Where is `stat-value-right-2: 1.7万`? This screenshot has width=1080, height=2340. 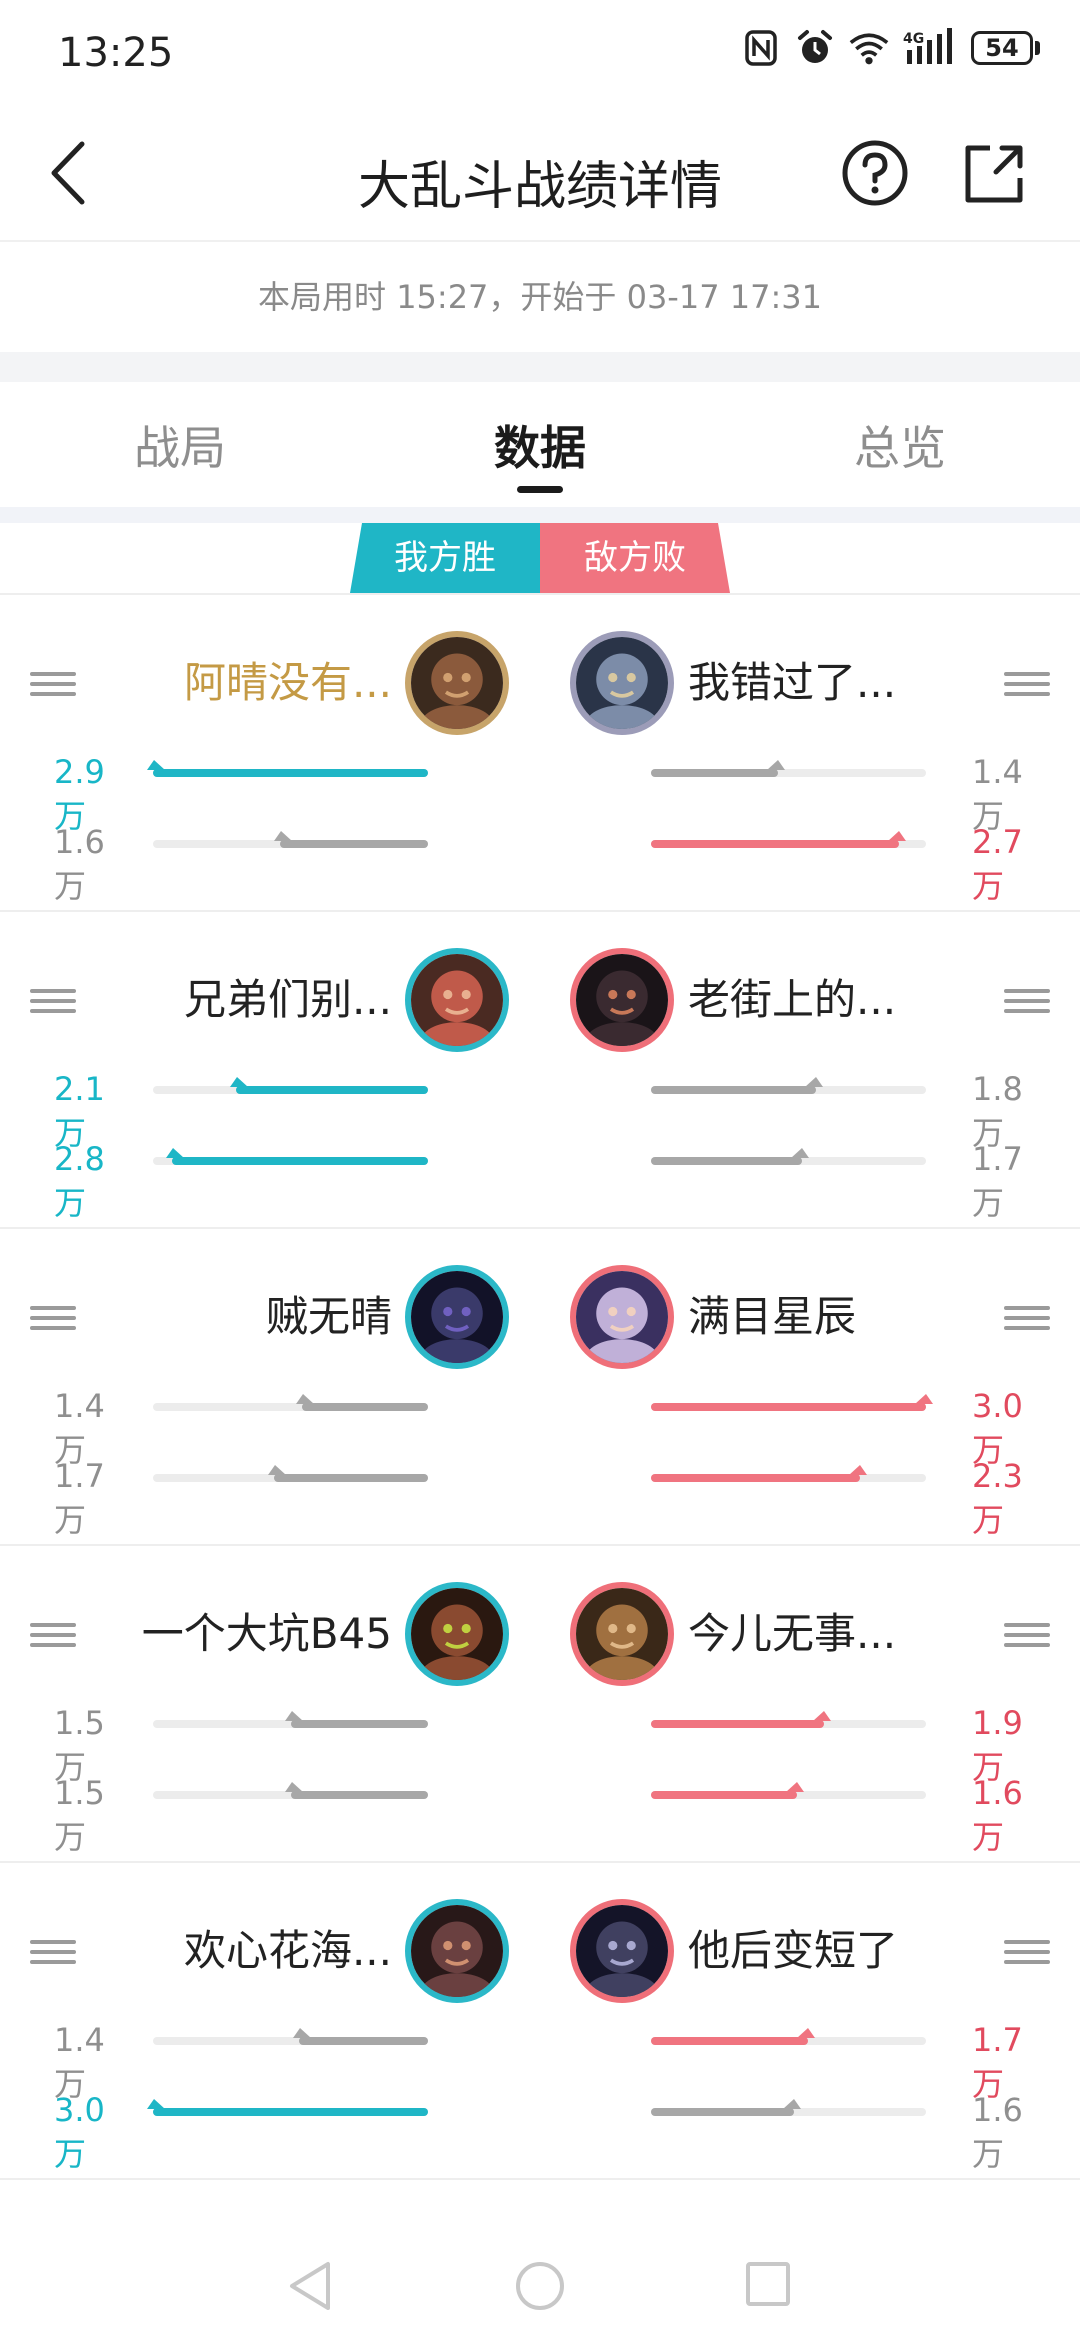 stat-value-right-2: 1.7万 is located at coordinates (997, 1181).